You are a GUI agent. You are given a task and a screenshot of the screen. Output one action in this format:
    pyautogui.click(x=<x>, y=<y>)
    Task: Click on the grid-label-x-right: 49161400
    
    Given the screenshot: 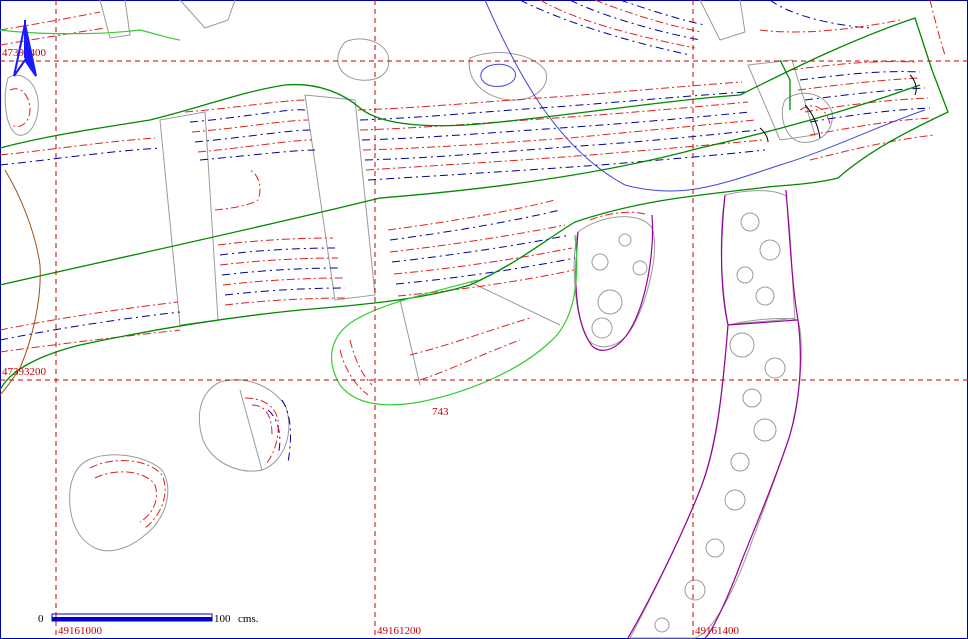 What is the action you would take?
    pyautogui.click(x=717, y=631)
    